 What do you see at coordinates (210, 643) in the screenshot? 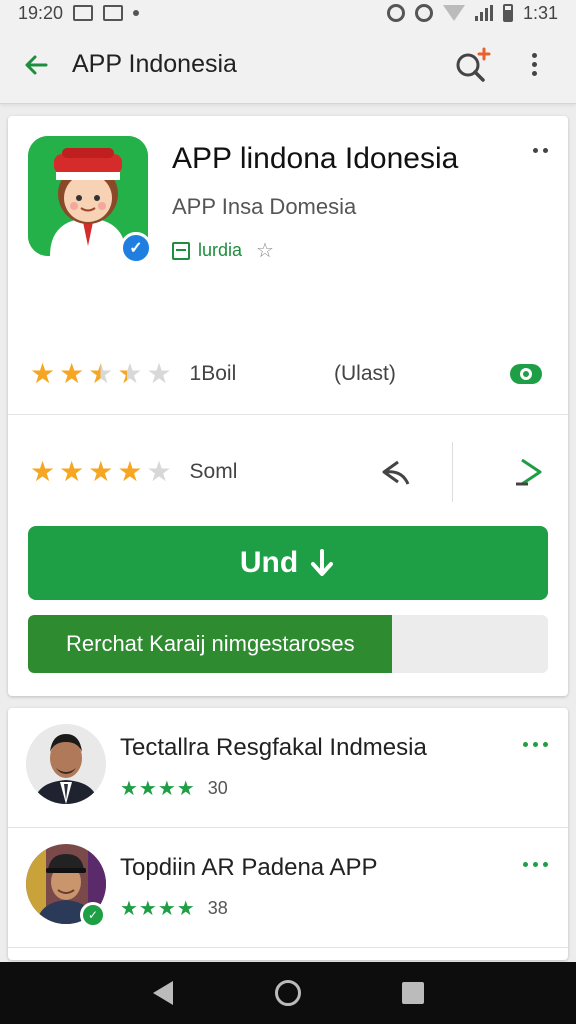
I see `progress-label: Rerchat Karaij nimgestaroses` at bounding box center [210, 643].